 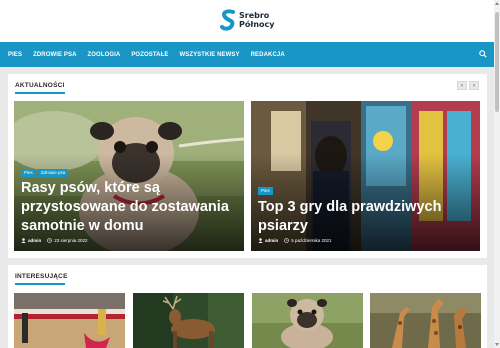 I want to click on chevron-left-icon: ‹, so click(x=462, y=85).